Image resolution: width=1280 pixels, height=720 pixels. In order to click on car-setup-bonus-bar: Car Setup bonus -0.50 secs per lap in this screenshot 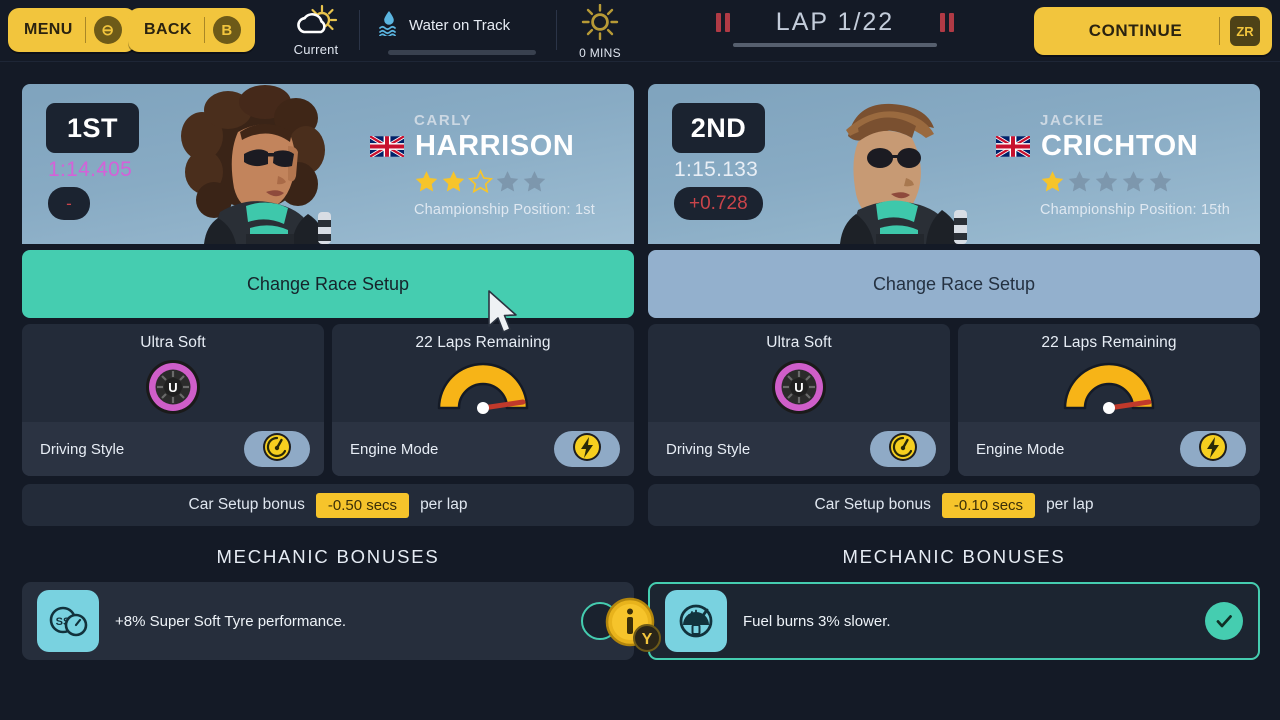, I will do `click(328, 505)`.